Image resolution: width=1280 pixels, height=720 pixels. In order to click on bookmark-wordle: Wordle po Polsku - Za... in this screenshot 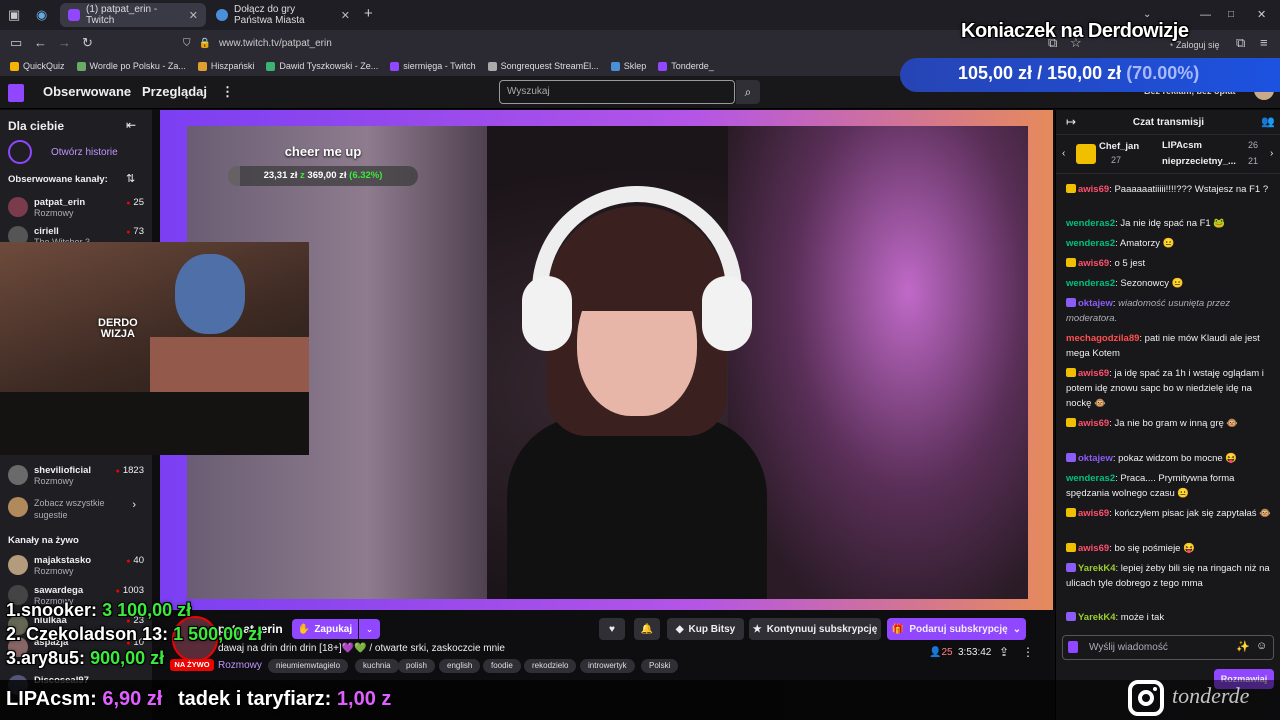, I will do `click(131, 66)`.